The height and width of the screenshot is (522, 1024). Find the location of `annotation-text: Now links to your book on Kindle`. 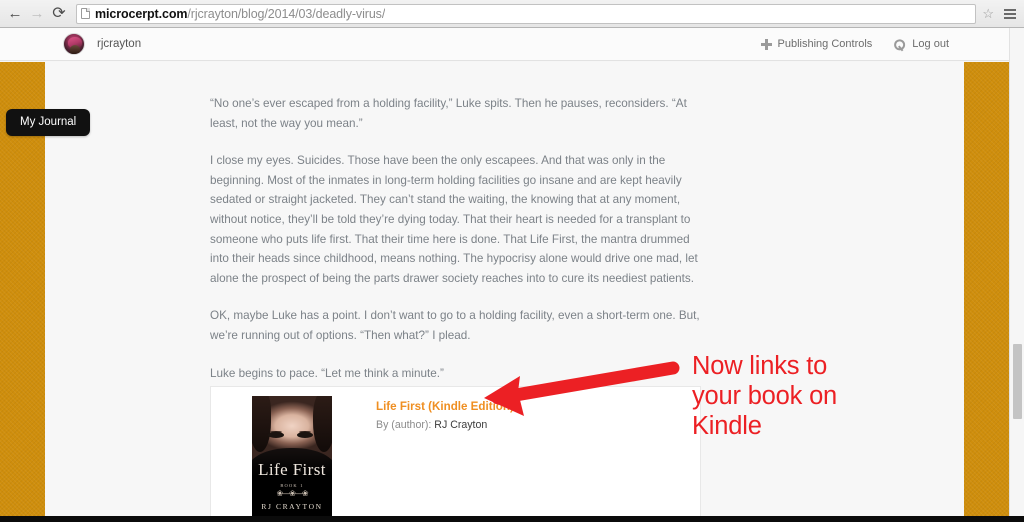

annotation-text: Now links to your book on Kindle is located at coordinates (807, 396).